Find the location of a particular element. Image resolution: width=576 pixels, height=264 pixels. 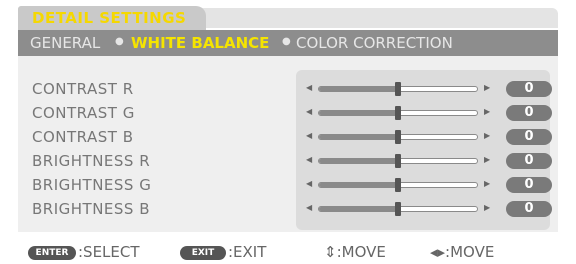

tab-general: GENERAL is located at coordinates (65, 43).